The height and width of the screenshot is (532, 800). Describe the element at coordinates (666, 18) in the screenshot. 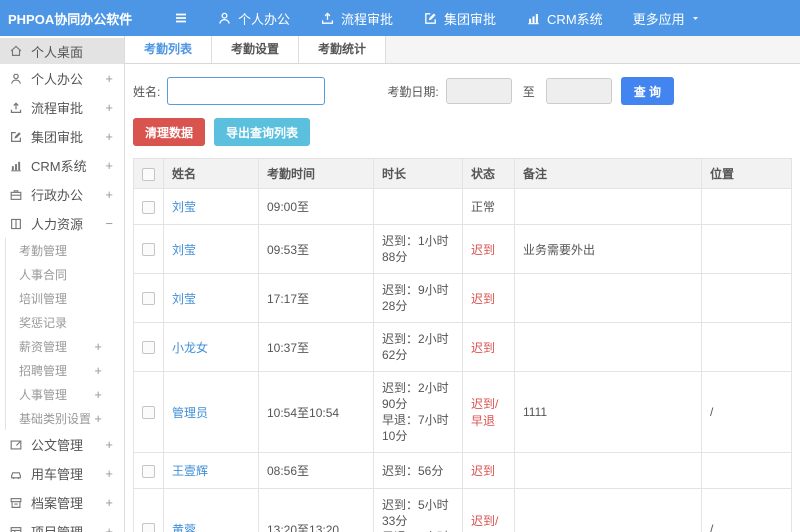

I see `nav-more-apps: 更多应用` at that location.